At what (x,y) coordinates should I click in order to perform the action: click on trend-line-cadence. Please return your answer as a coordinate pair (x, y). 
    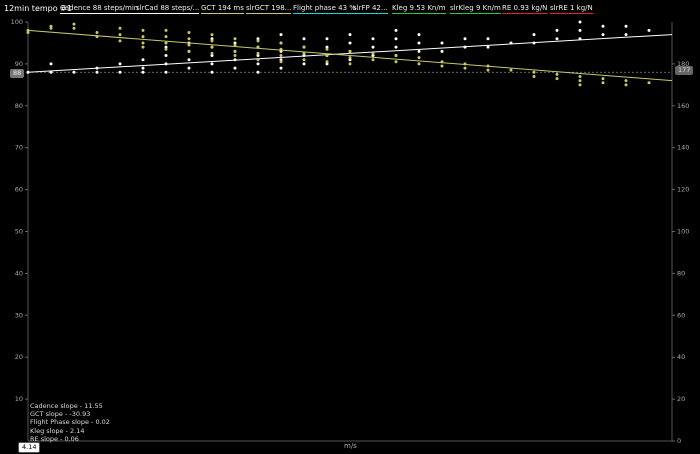
    Looking at the image, I should click on (350, 53).